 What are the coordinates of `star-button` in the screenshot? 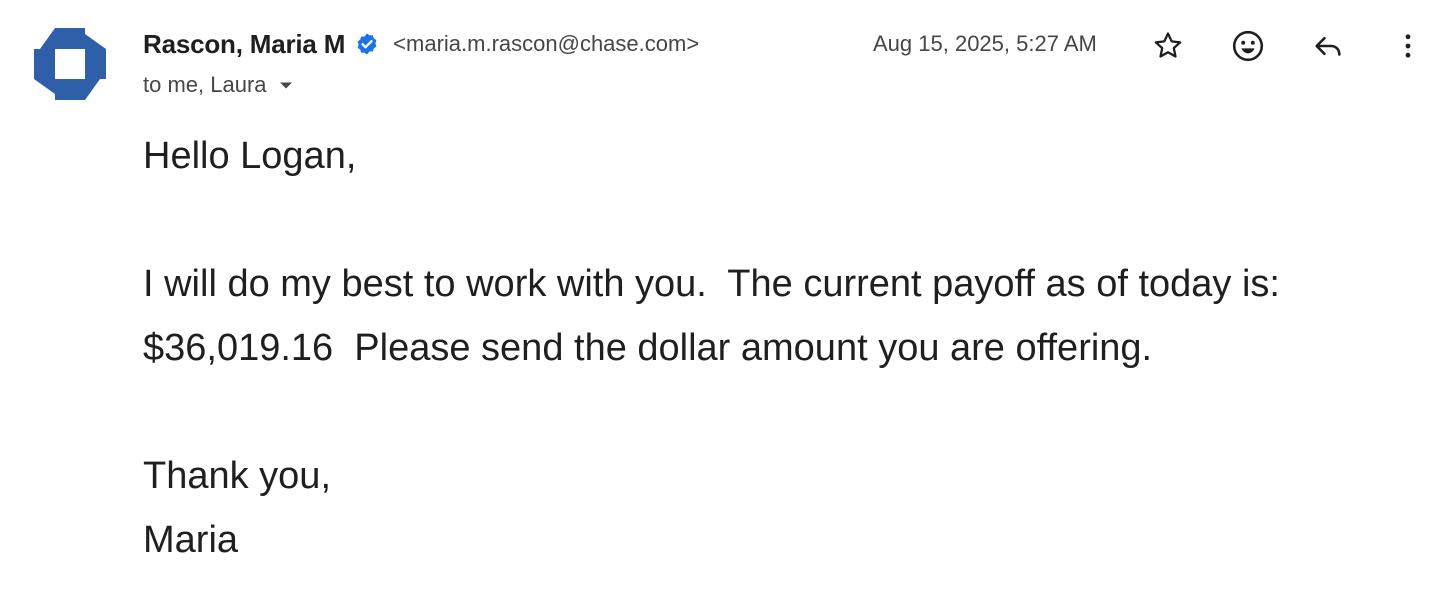 It's located at (1168, 46).